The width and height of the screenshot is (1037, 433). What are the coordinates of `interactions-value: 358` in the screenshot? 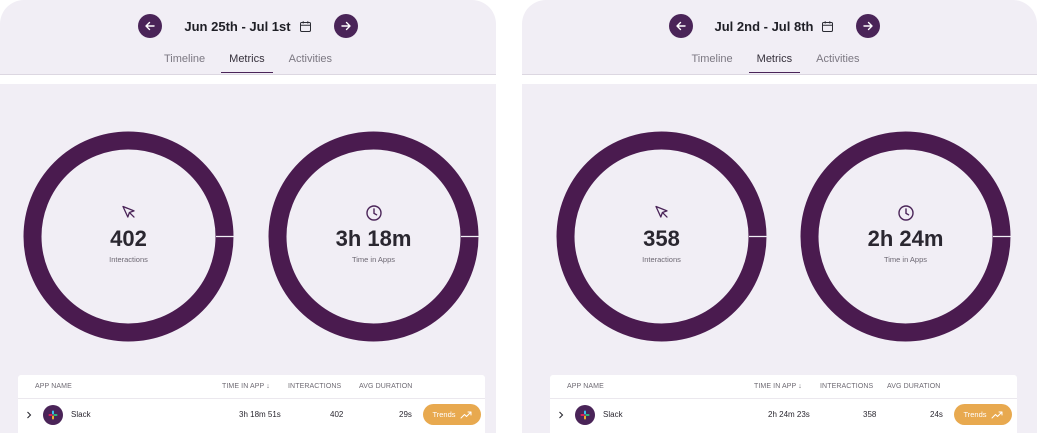 It's located at (661, 238).